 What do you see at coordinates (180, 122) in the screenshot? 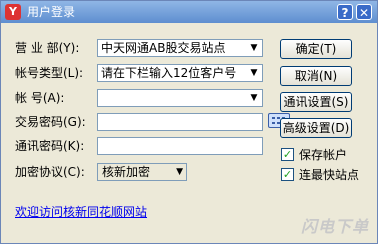
I see `trade-password-input` at bounding box center [180, 122].